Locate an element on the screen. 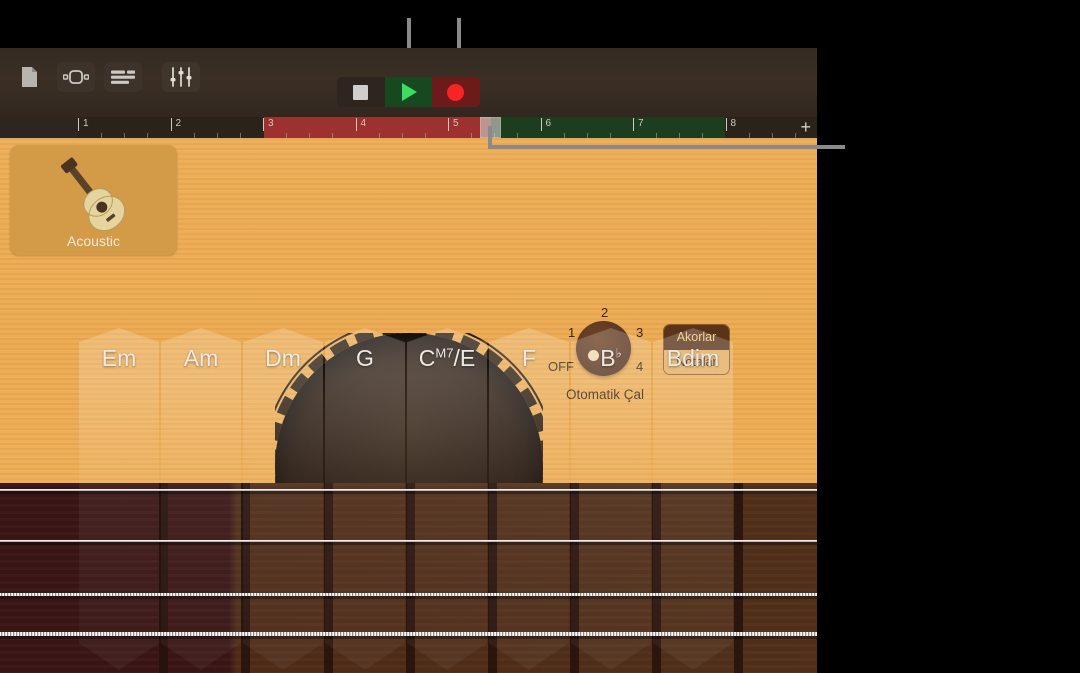 The width and height of the screenshot is (1080, 673). record-icon is located at coordinates (456, 92).